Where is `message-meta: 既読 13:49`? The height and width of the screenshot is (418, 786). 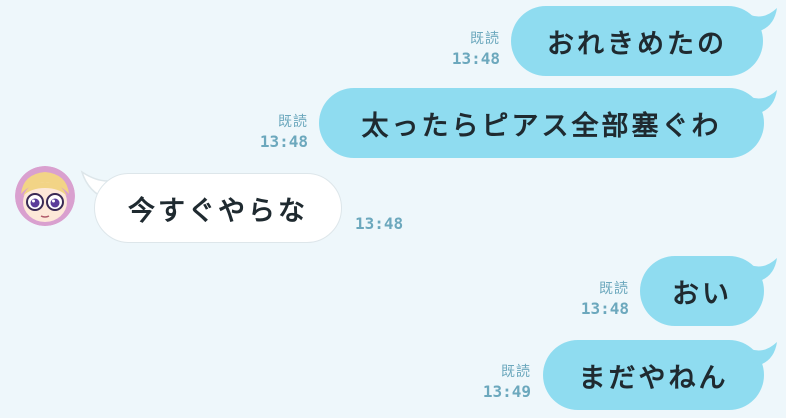
message-meta: 既読 13:49 is located at coordinates (507, 382).